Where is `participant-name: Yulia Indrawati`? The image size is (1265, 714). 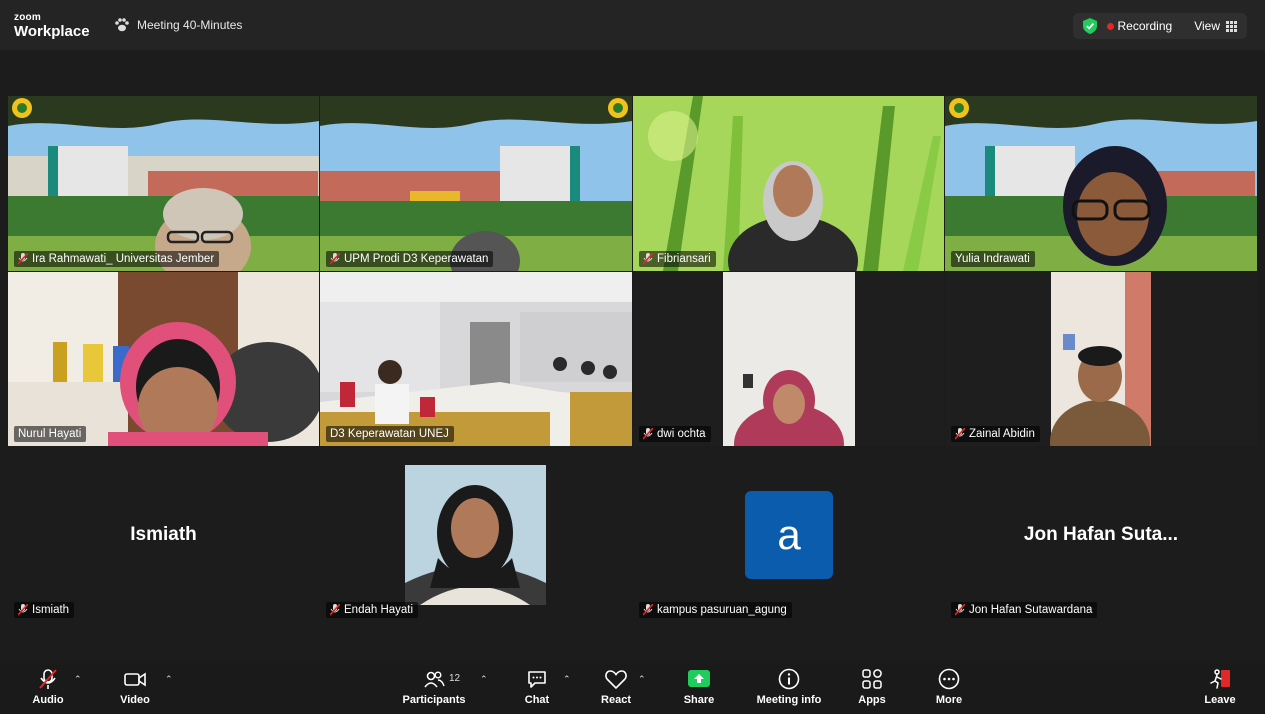
participant-name: Yulia Indrawati is located at coordinates (992, 259).